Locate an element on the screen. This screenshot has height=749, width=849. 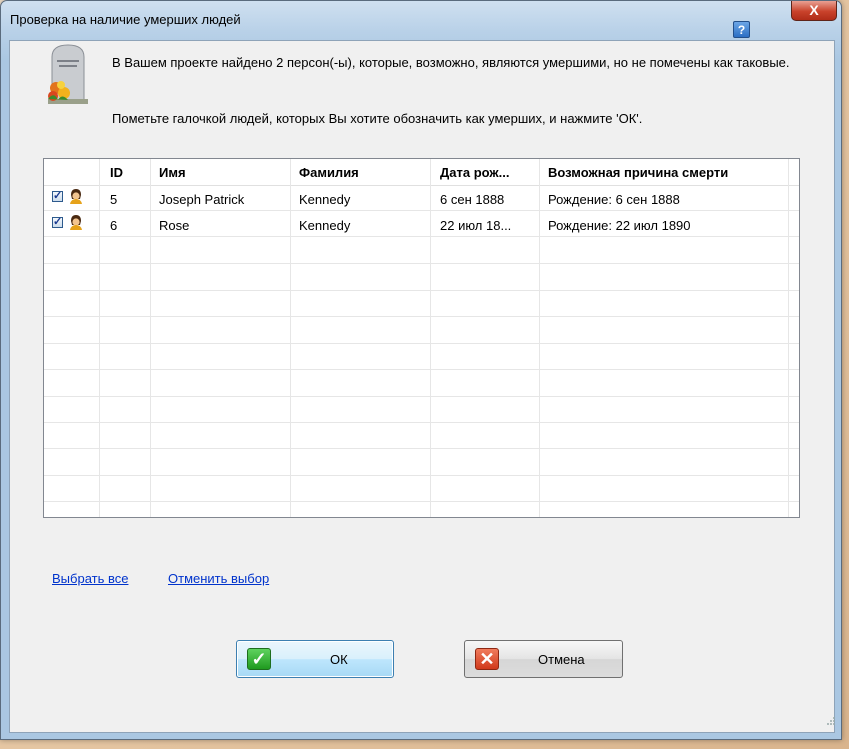
deselect-link: Отменить выбор is located at coordinates (218, 578).